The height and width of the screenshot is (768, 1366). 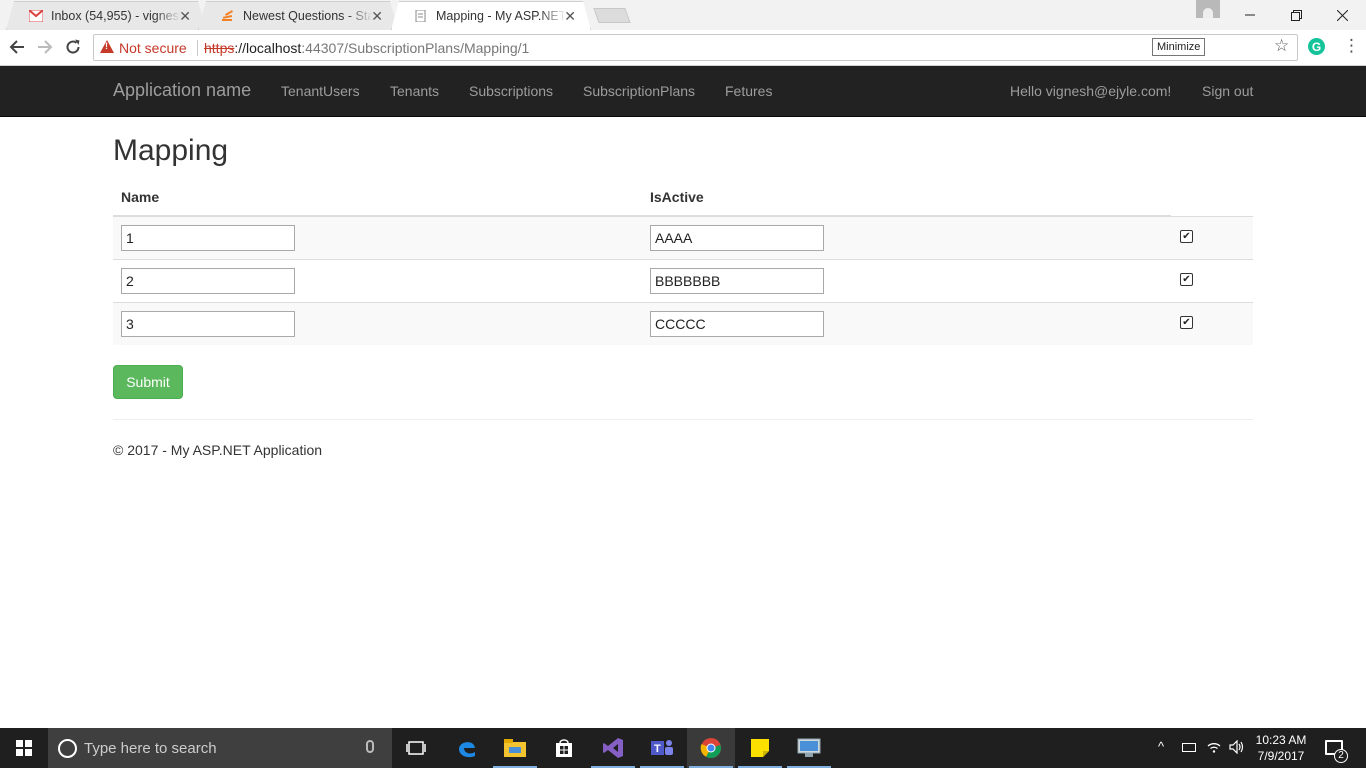 What do you see at coordinates (197, 48) in the screenshot?
I see `omnibox-divider` at bounding box center [197, 48].